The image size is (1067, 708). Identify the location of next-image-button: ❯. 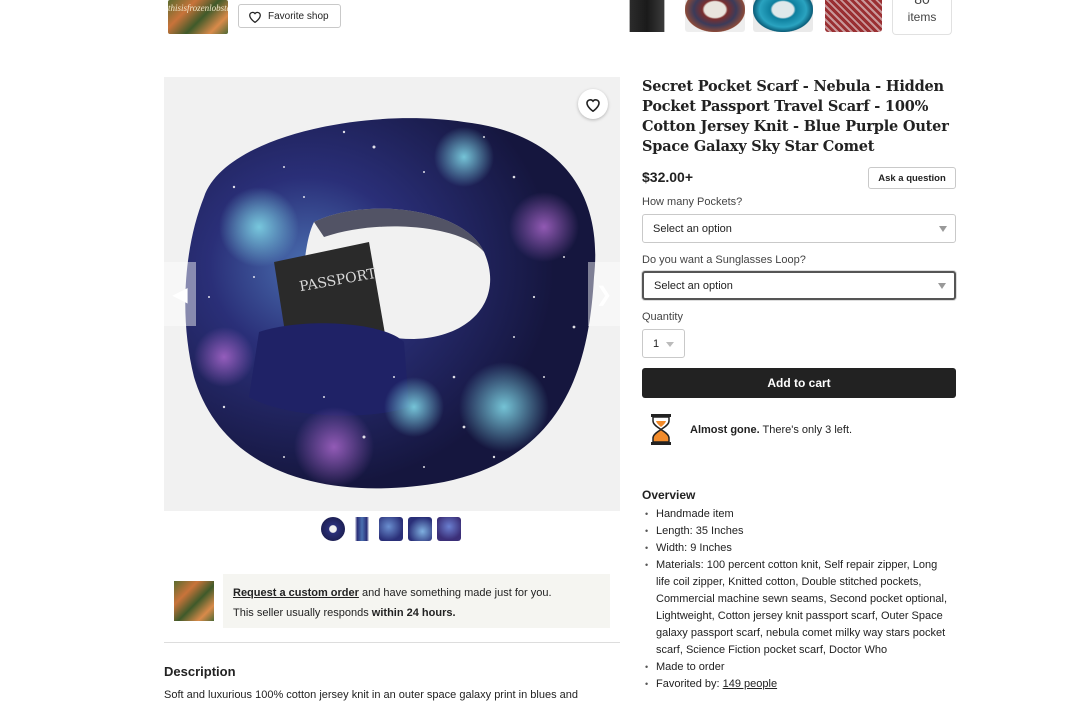
(604, 294).